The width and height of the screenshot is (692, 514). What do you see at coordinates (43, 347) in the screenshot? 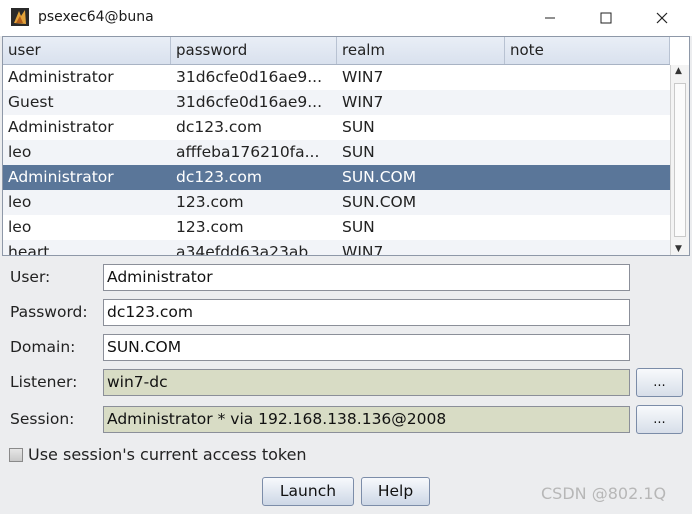
I see `domain-label: Domain:` at bounding box center [43, 347].